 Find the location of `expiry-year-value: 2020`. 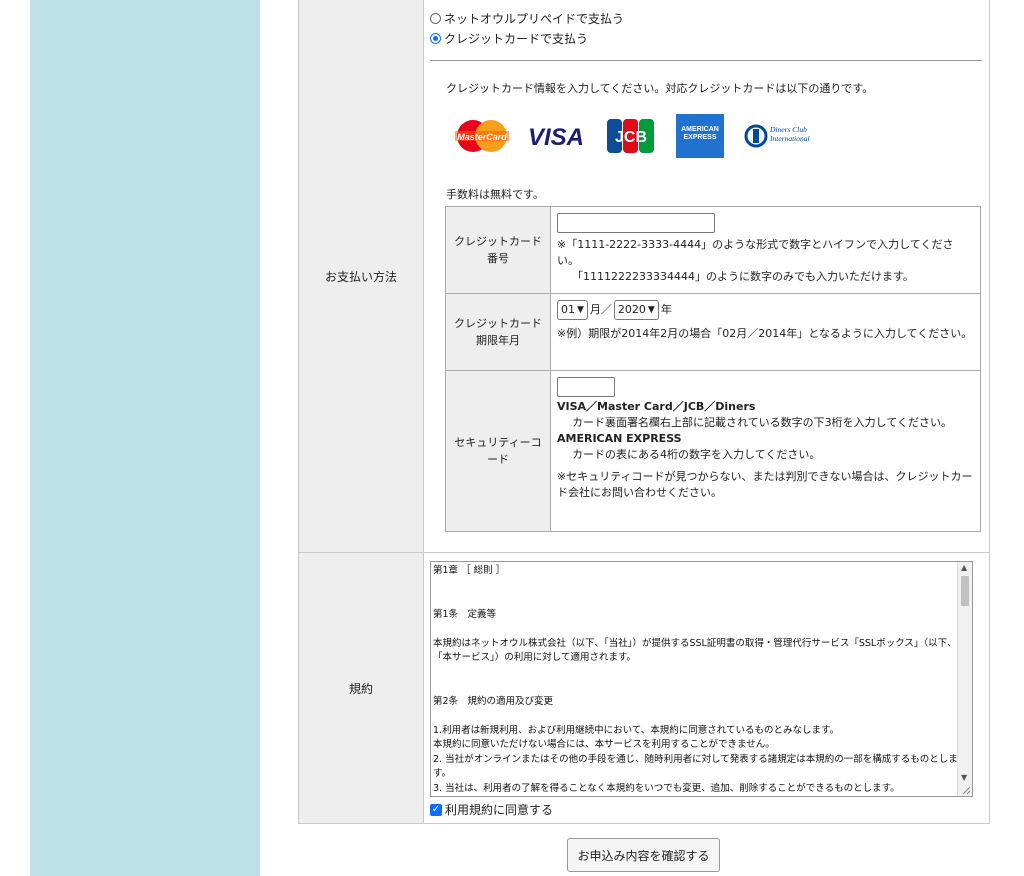

expiry-year-value: 2020 is located at coordinates (631, 309).